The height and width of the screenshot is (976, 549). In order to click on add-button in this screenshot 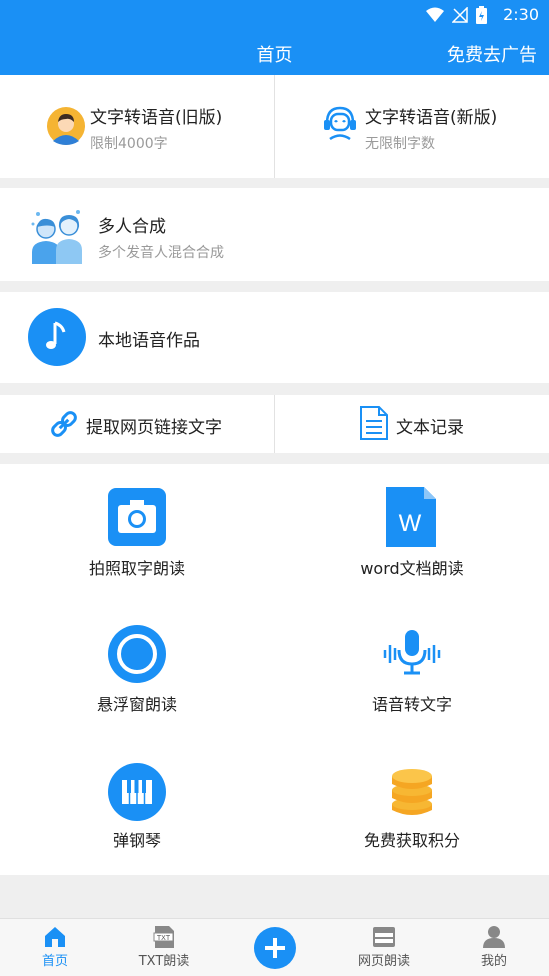, I will do `click(275, 948)`.